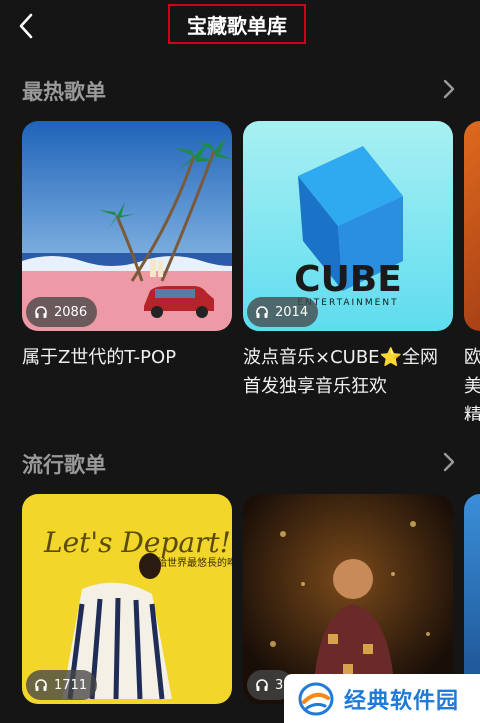 This screenshot has width=480, height=723. What do you see at coordinates (99, 357) in the screenshot?
I see `playlist-title: 属于Z世代的T-POP` at bounding box center [99, 357].